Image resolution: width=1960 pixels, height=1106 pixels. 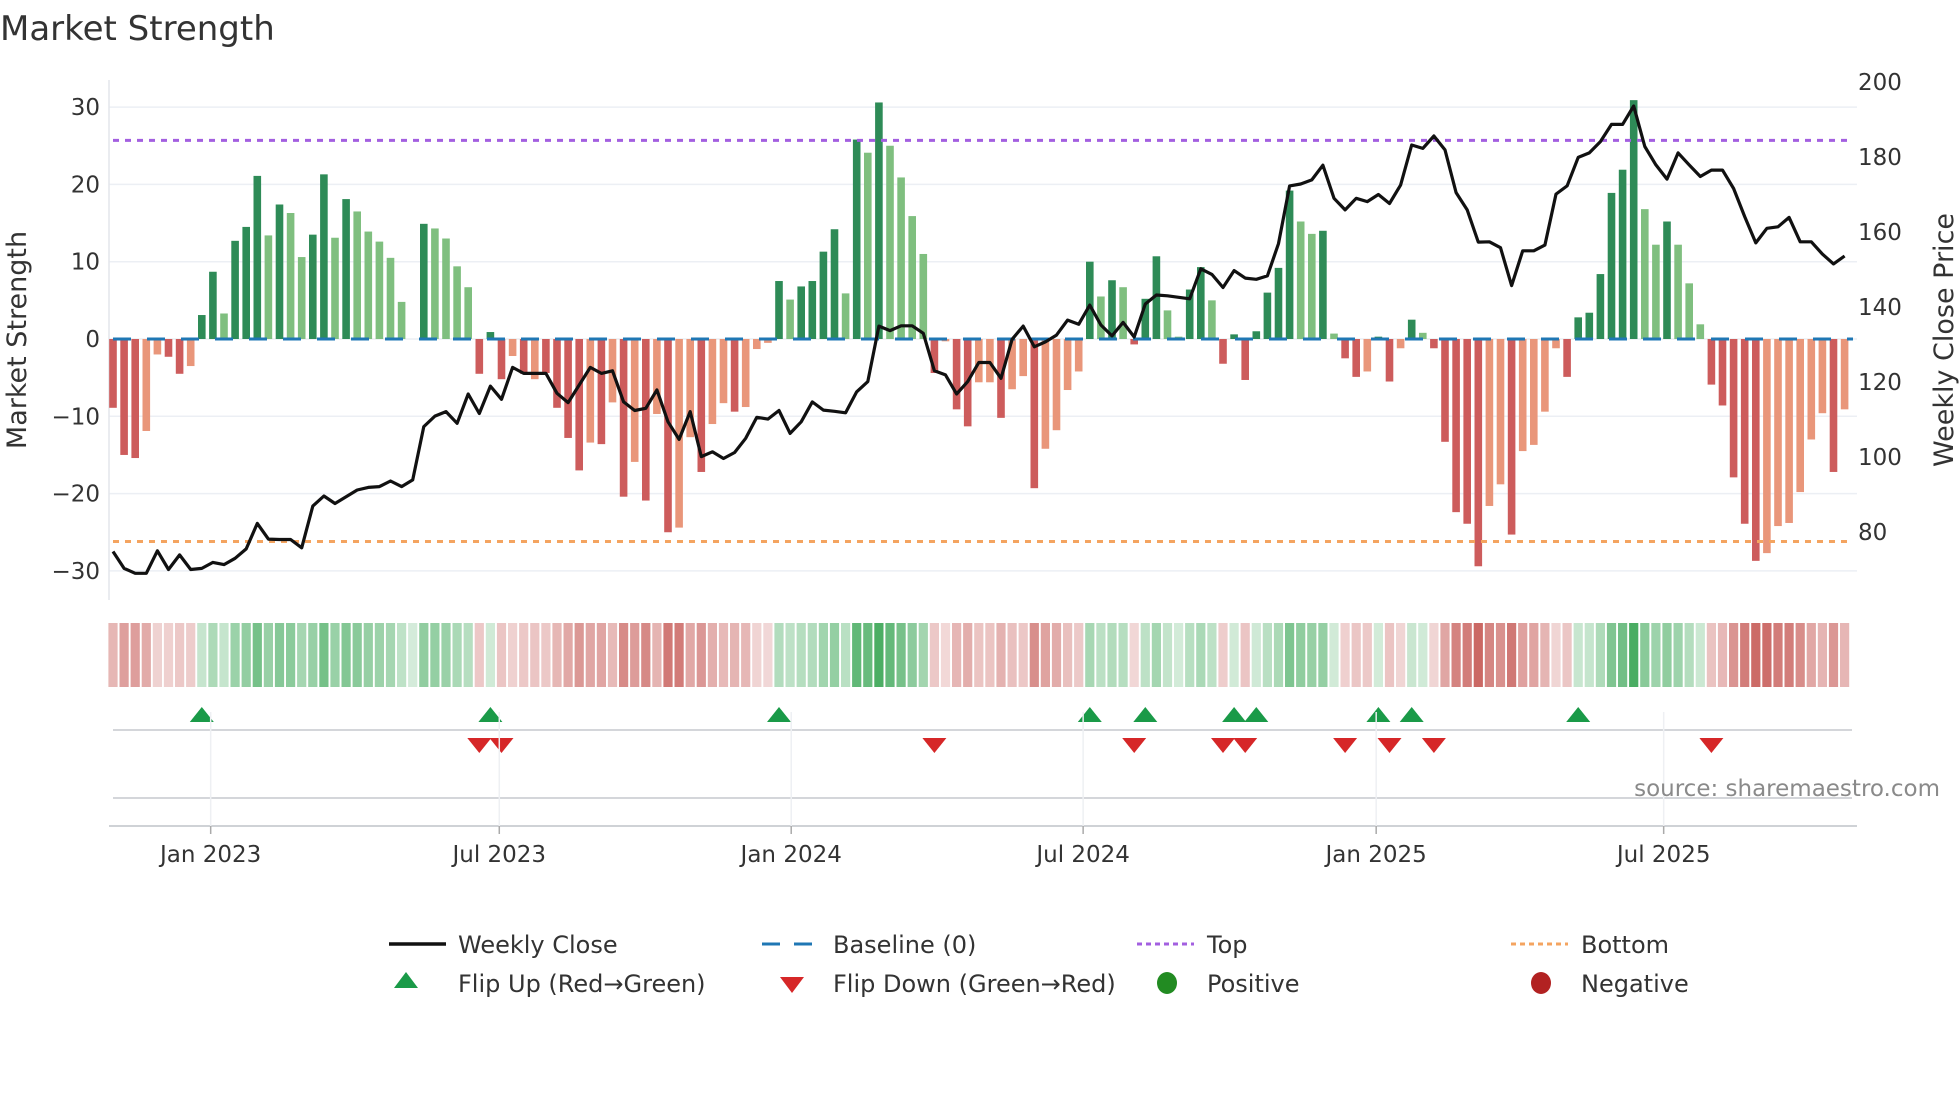 I want to click on y-tick-label: 30, so click(x=85, y=108).